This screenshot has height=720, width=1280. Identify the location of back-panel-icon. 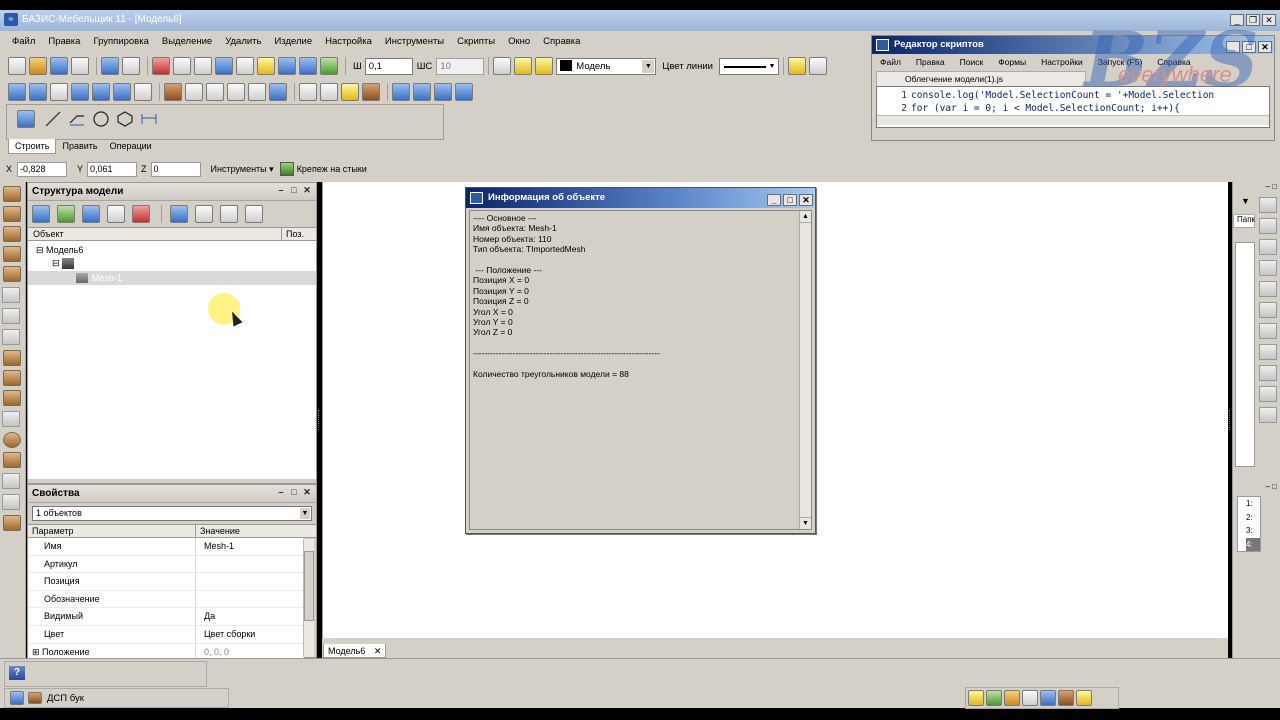
(12, 254).